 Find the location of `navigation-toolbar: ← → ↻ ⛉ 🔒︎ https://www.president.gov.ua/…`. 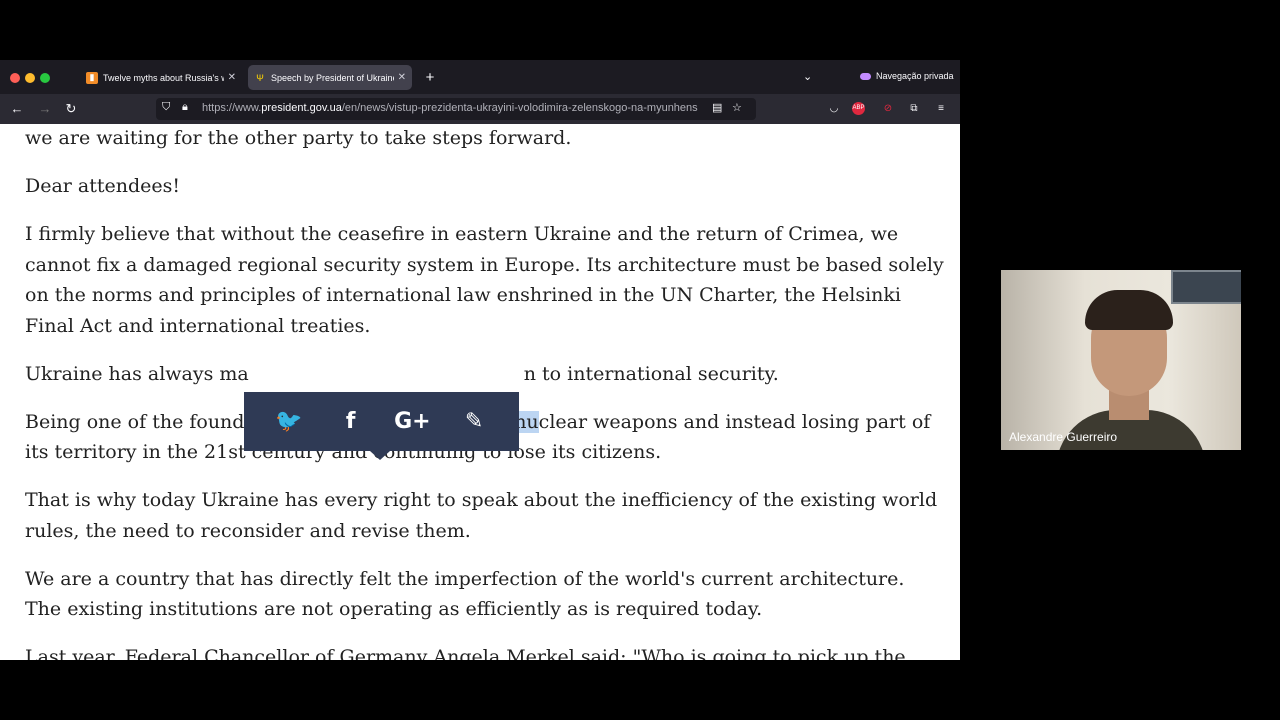

navigation-toolbar: ← → ↻ ⛉ 🔒︎ https://www.president.gov.ua/… is located at coordinates (480, 109).